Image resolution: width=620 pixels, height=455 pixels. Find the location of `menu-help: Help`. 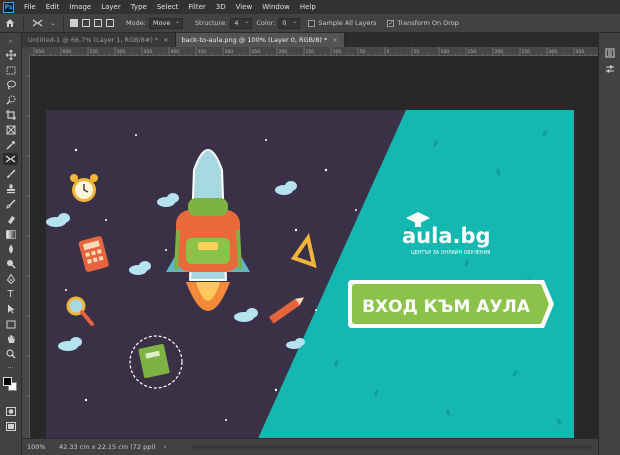

menu-help: Help is located at coordinates (308, 7).